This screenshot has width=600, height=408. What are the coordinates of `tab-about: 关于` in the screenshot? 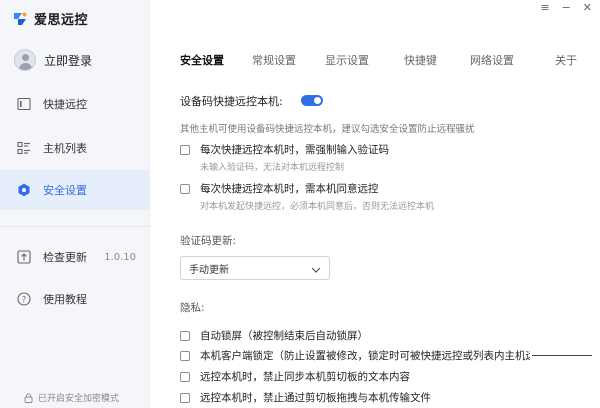 It's located at (566, 60).